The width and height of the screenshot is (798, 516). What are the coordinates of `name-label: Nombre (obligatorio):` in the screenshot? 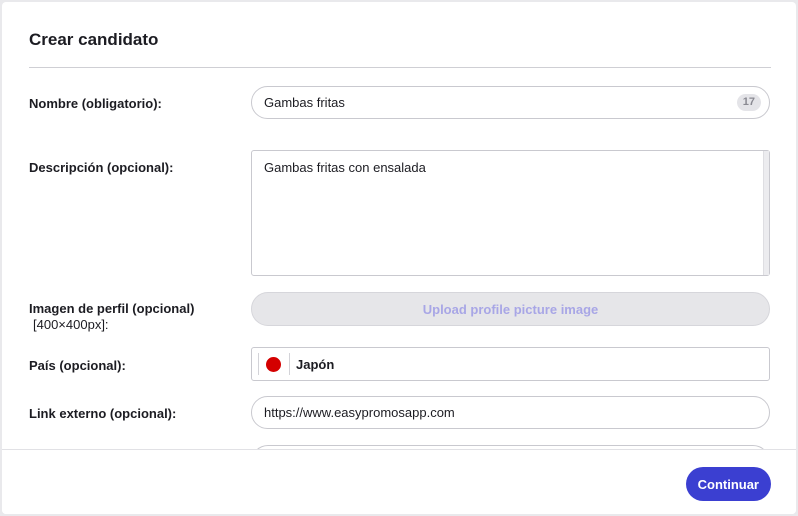 It's located at (95, 103).